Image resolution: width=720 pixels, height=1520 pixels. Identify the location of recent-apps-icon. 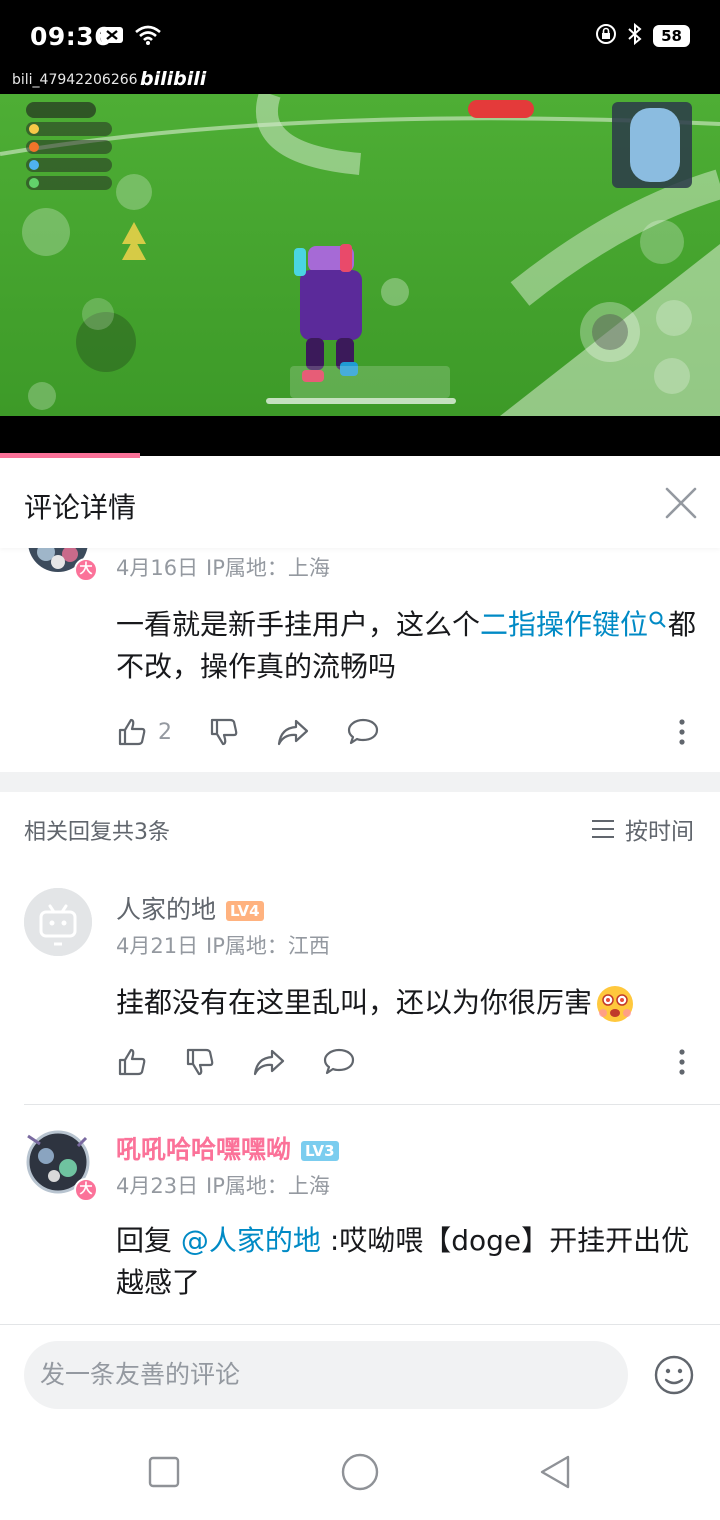
(164, 1474).